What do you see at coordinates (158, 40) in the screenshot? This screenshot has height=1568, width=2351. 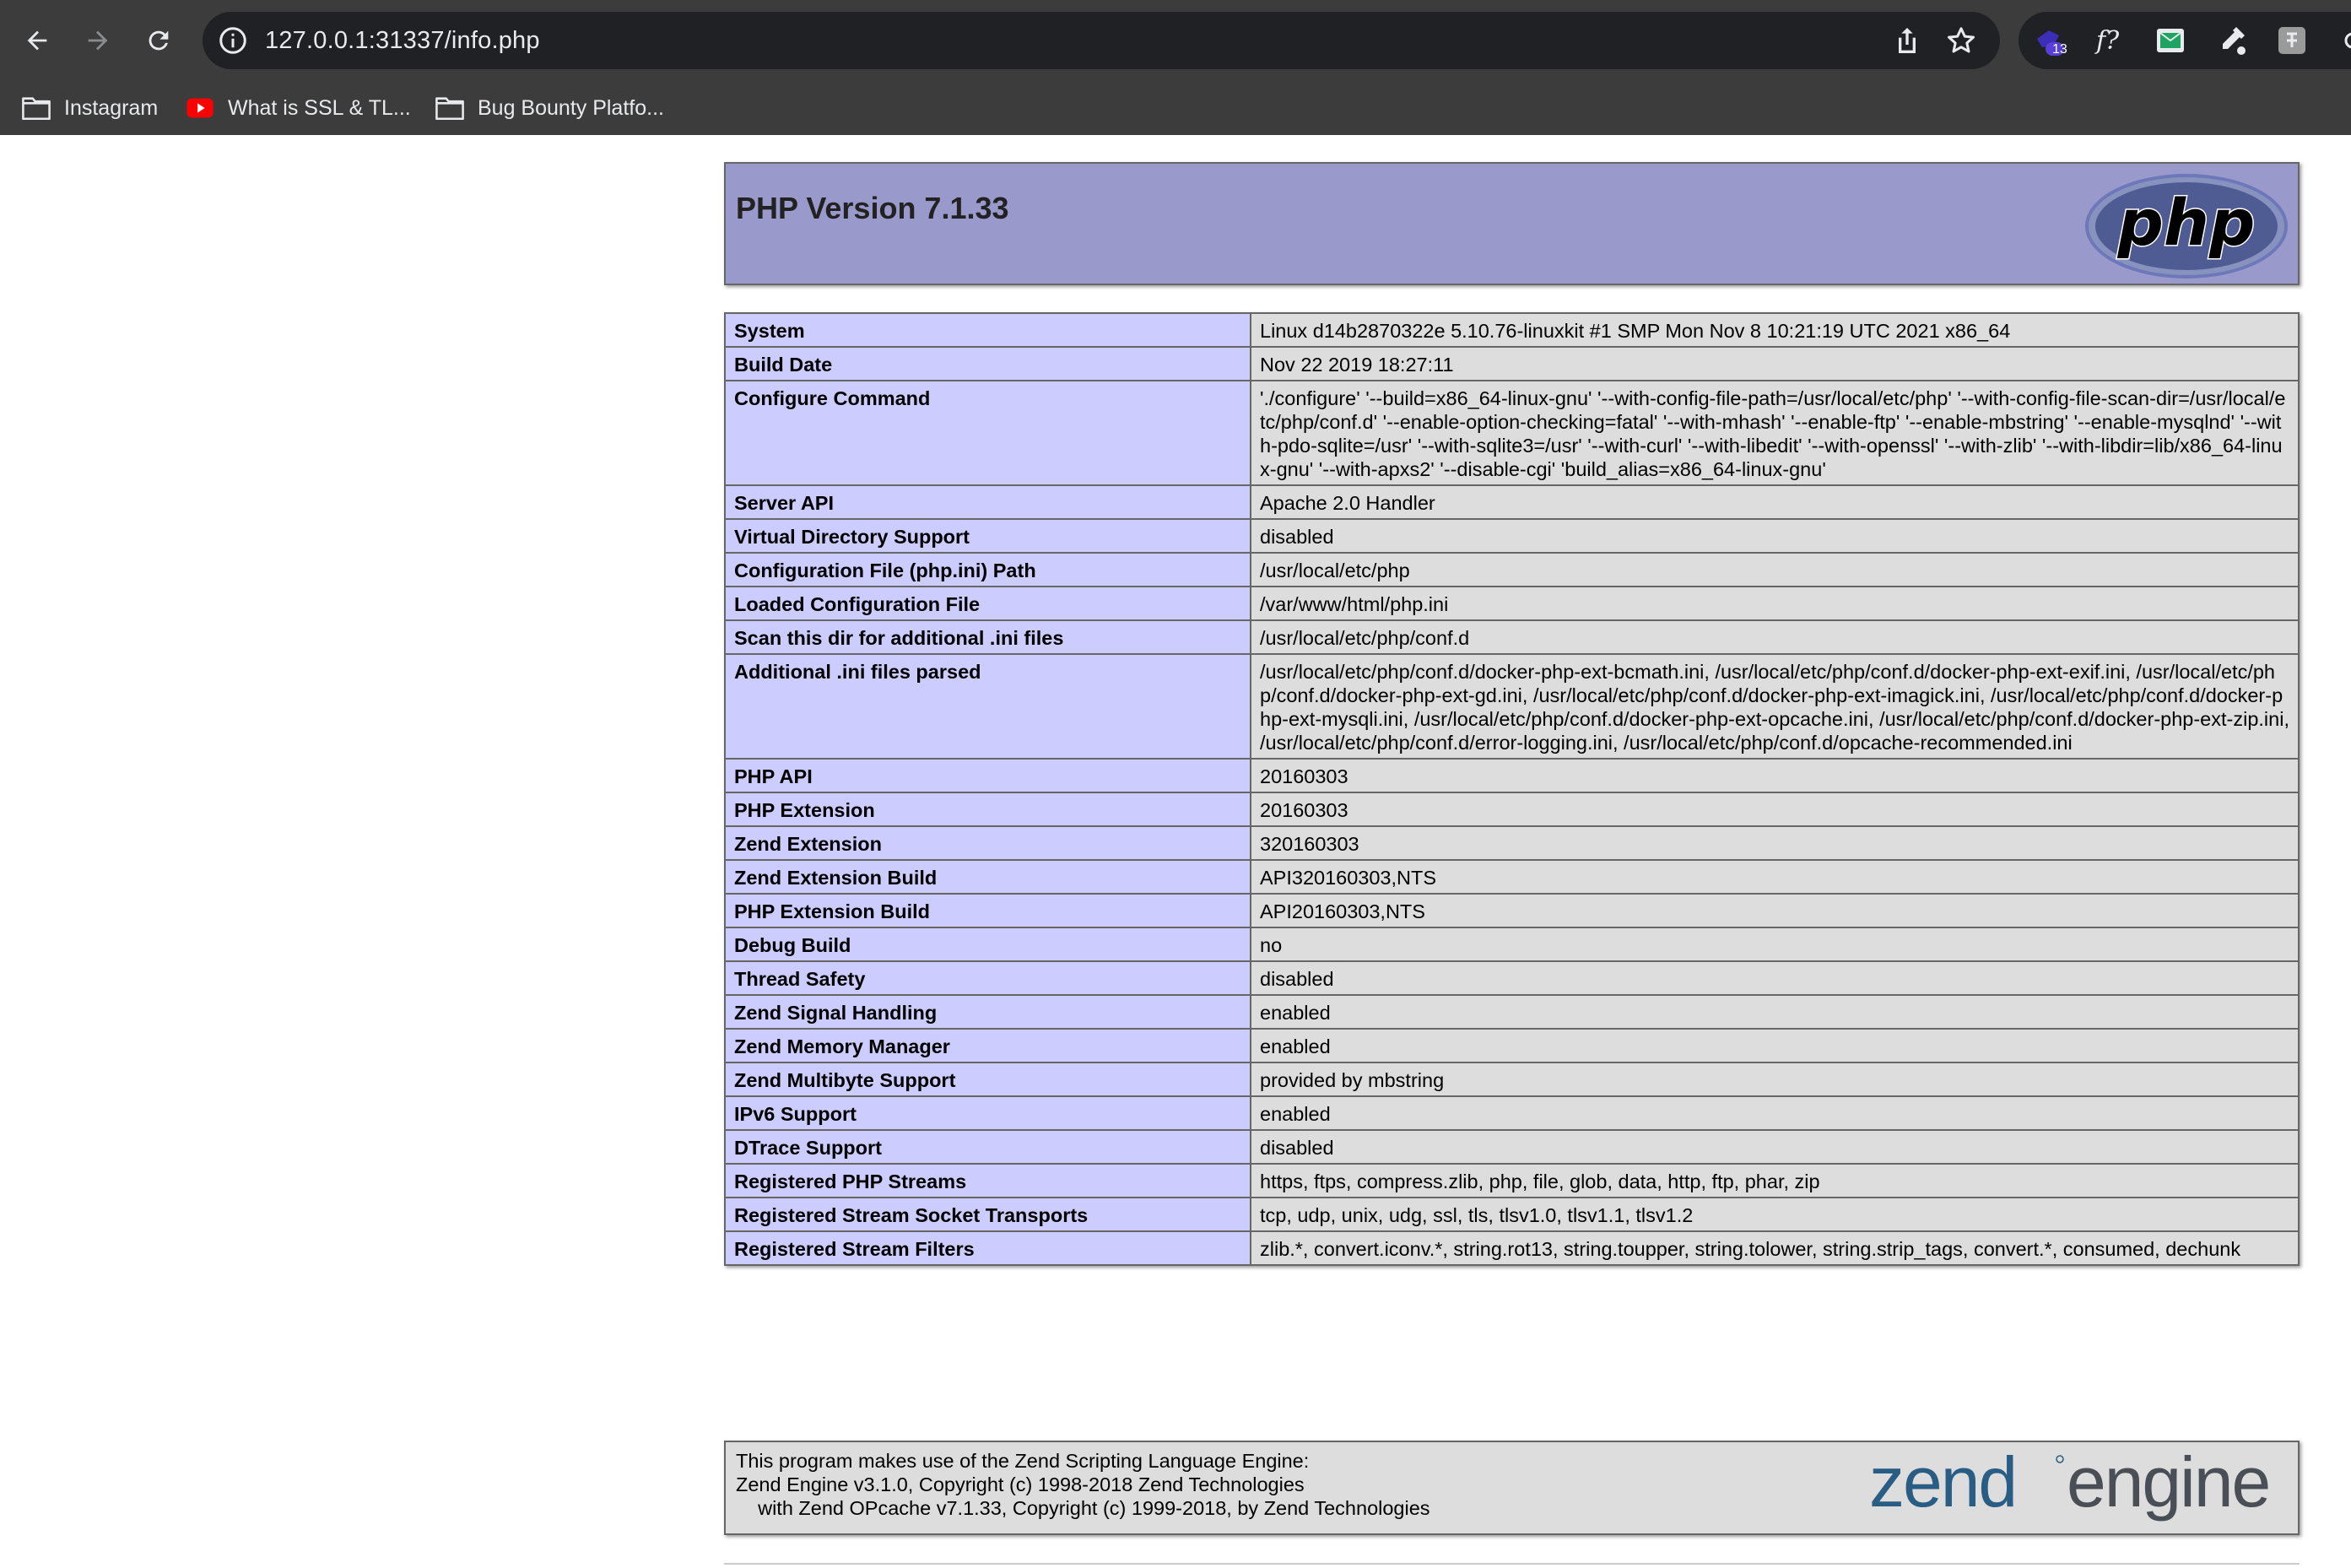 I see `reload-button` at bounding box center [158, 40].